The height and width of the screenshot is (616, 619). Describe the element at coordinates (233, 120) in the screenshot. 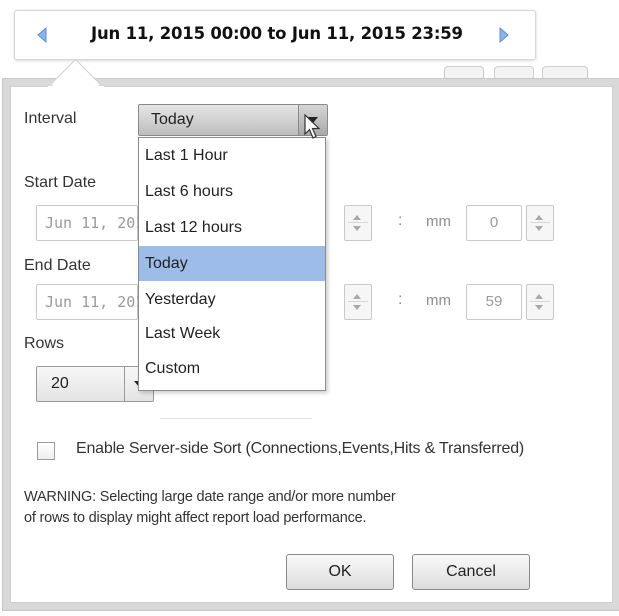

I see `interval-select: Today` at that location.